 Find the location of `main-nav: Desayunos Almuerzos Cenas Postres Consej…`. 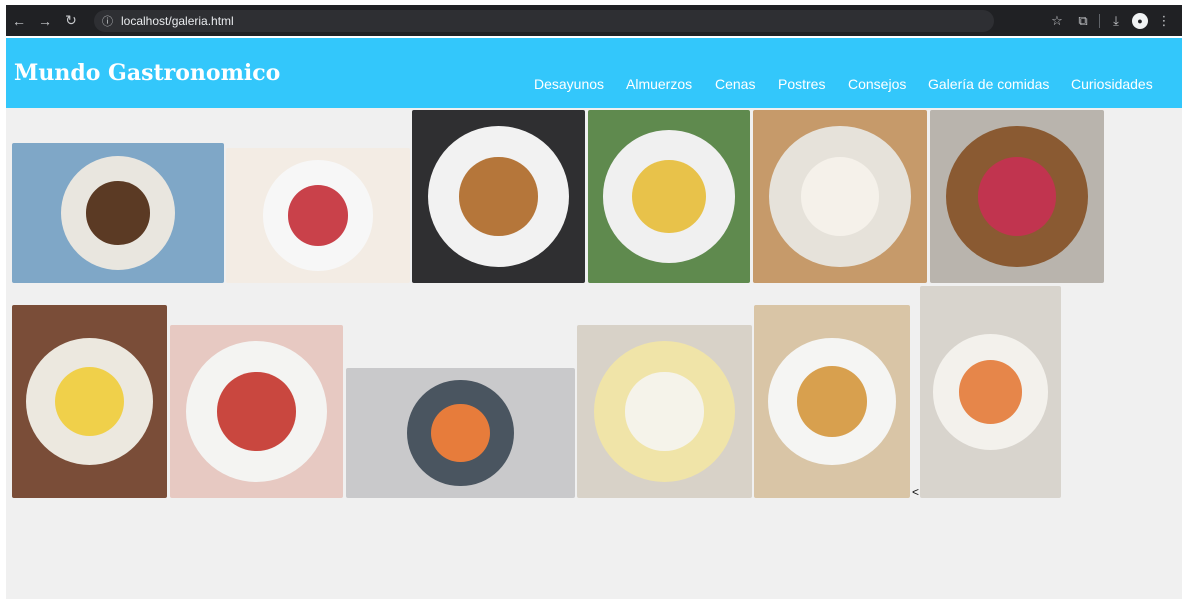

main-nav: Desayunos Almuerzos Cenas Postres Consej… is located at coordinates (594, 86).